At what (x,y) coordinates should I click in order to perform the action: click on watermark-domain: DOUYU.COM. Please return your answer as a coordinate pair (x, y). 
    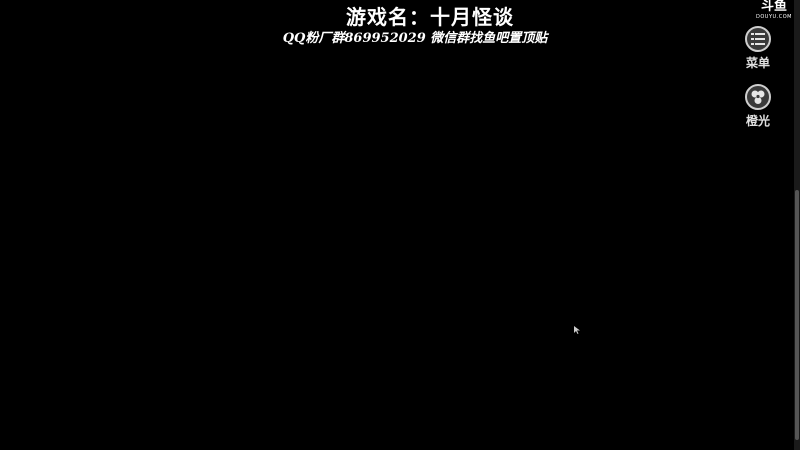
    Looking at the image, I should click on (774, 17).